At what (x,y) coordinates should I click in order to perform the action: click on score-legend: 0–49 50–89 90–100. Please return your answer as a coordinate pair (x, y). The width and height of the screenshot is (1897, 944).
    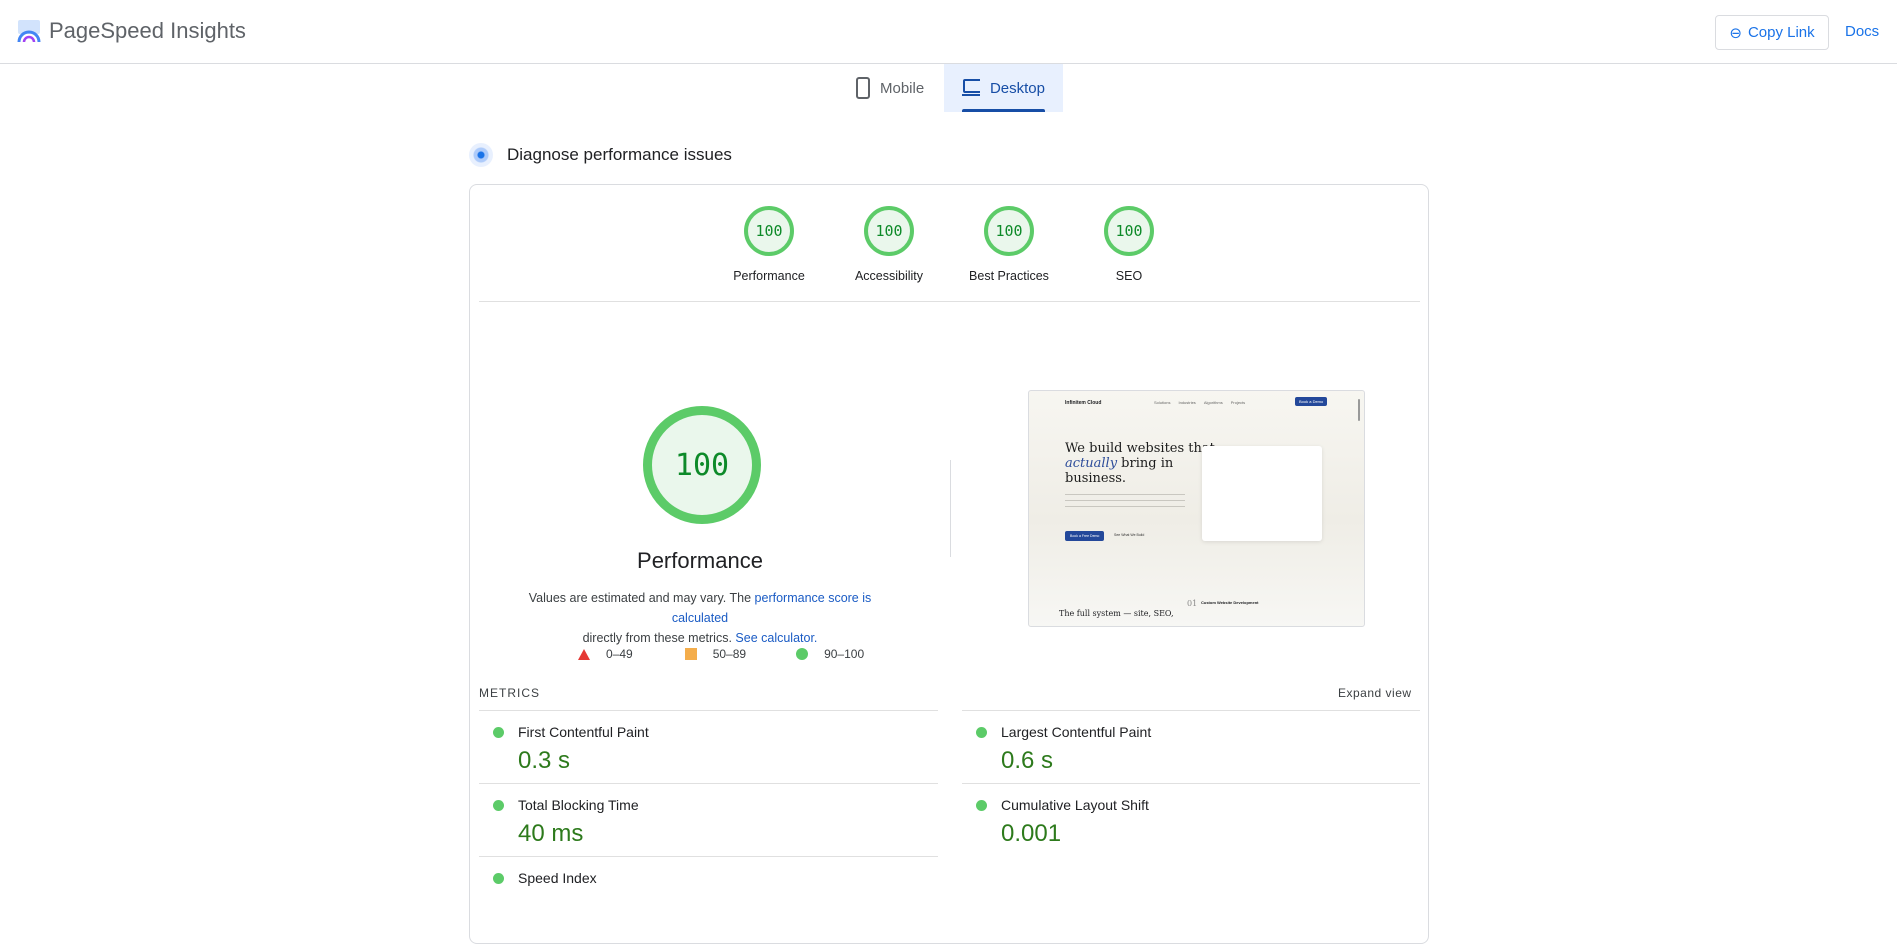
    Looking at the image, I should click on (725, 654).